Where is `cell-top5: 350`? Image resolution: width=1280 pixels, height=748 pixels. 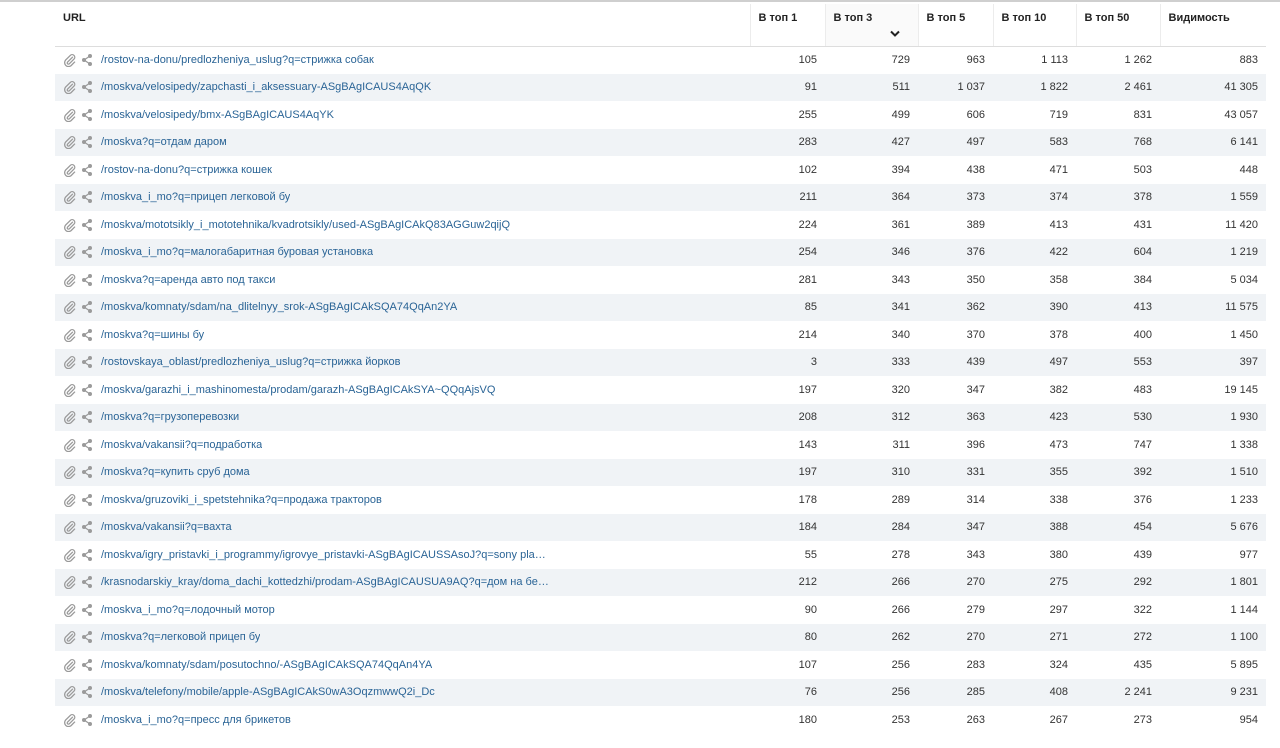 cell-top5: 350 is located at coordinates (975, 279).